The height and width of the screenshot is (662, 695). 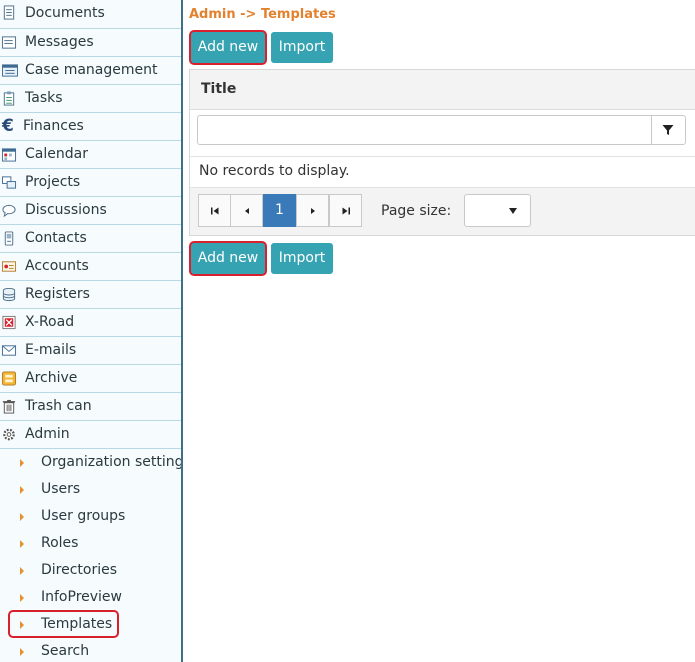 I want to click on add-new-button-bottom: Add new, so click(x=228, y=258).